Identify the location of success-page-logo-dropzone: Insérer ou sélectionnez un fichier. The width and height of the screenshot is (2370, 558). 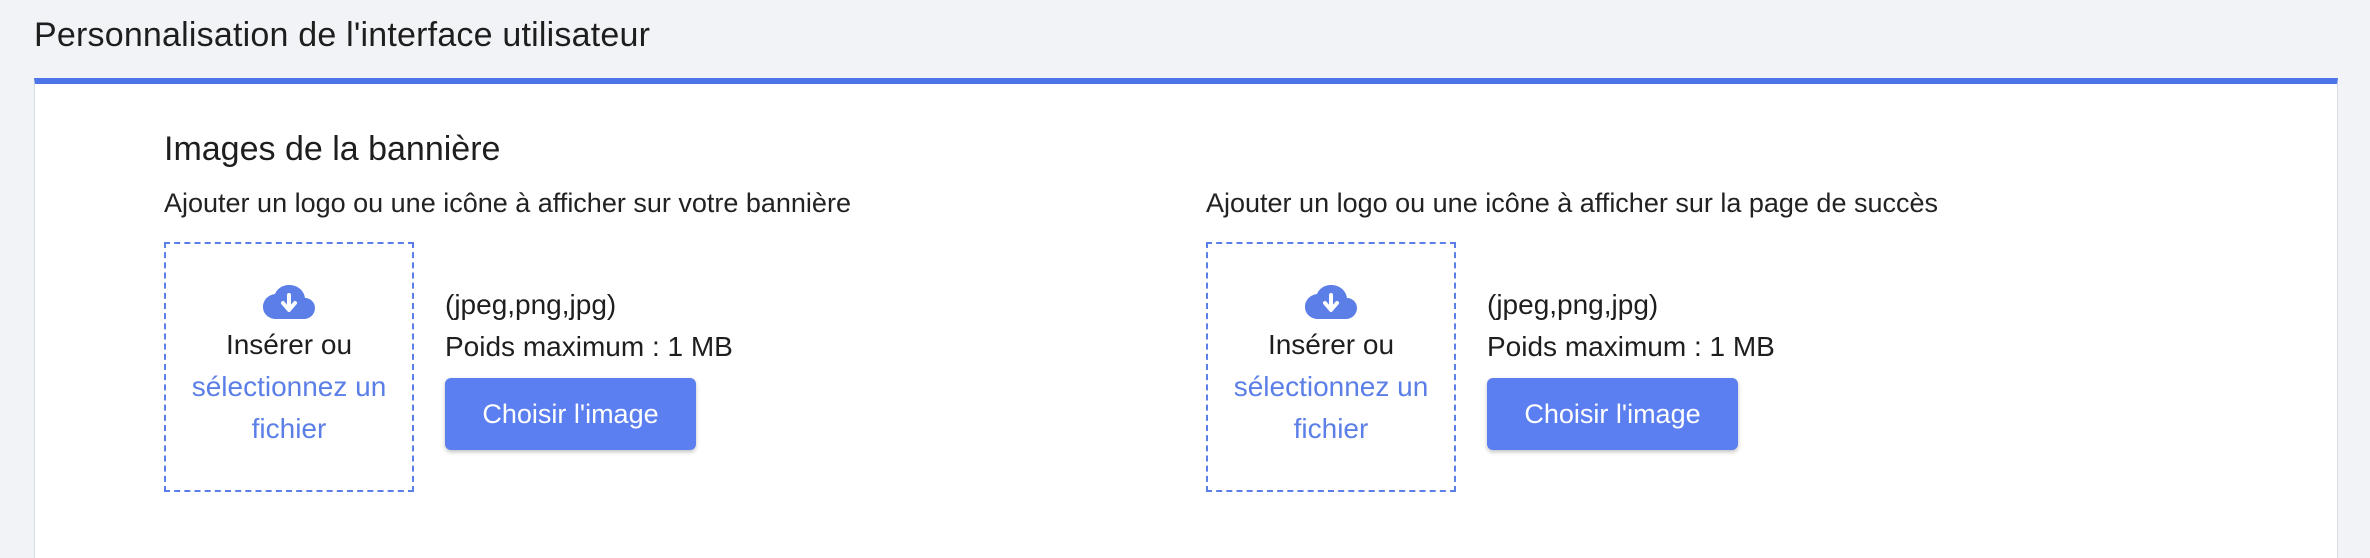
(1331, 367).